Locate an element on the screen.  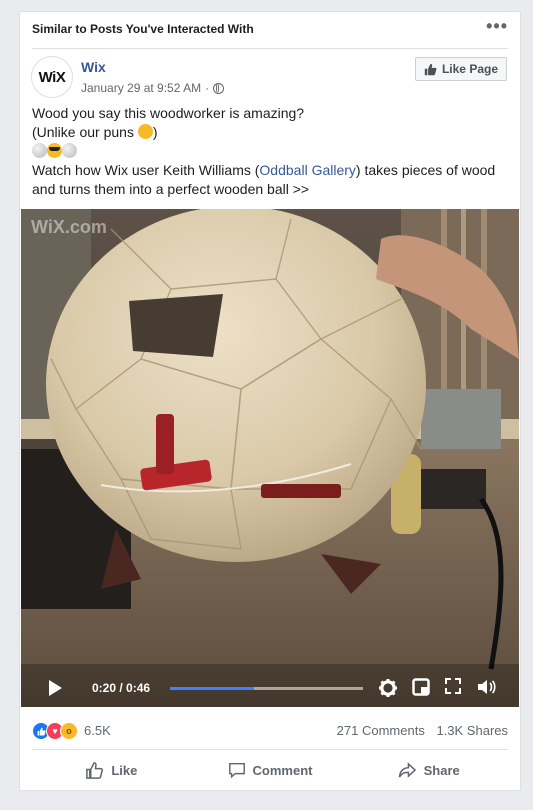
volume-icon is located at coordinates (486, 687).